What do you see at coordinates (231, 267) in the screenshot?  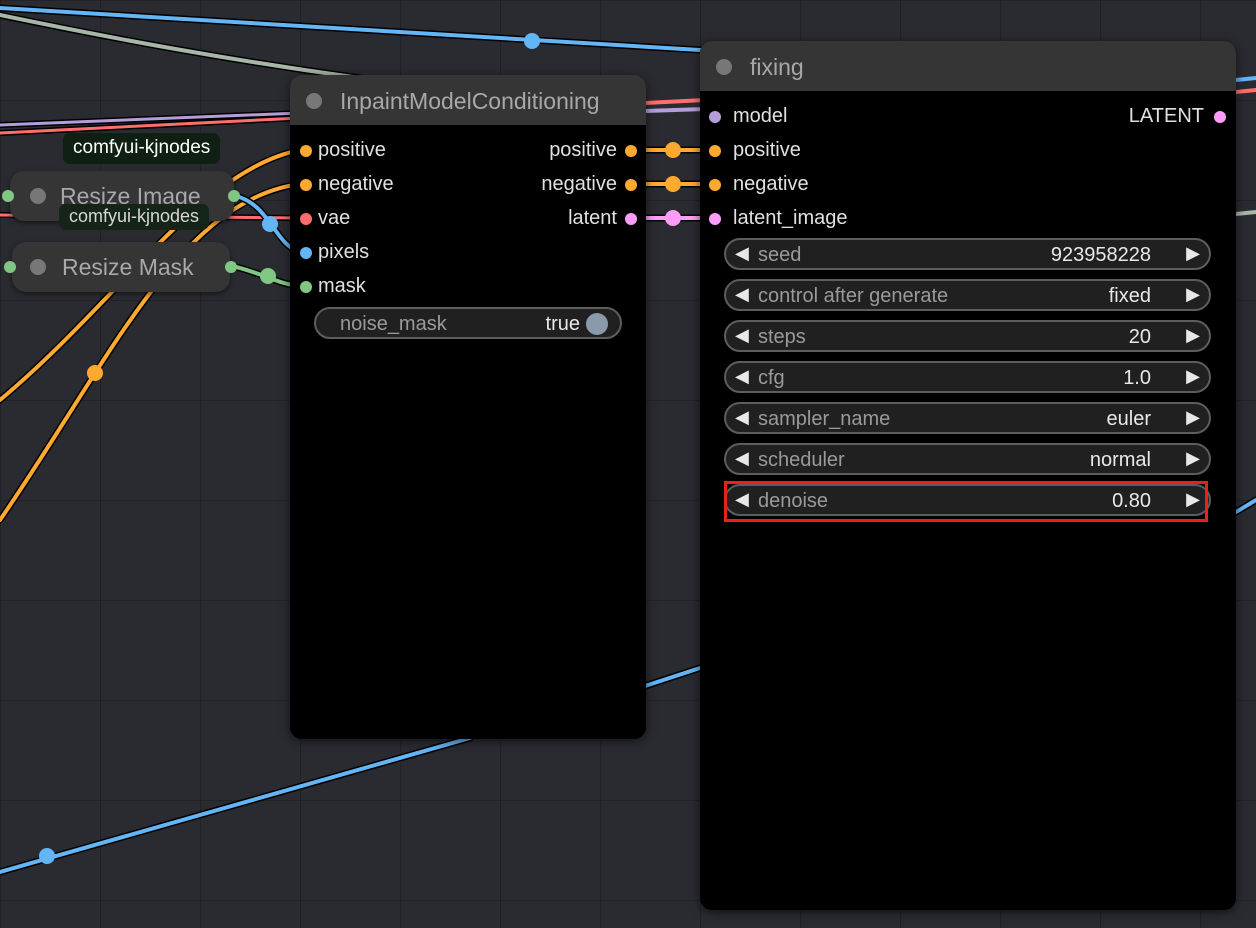 I see `resize-mask-output-dot` at bounding box center [231, 267].